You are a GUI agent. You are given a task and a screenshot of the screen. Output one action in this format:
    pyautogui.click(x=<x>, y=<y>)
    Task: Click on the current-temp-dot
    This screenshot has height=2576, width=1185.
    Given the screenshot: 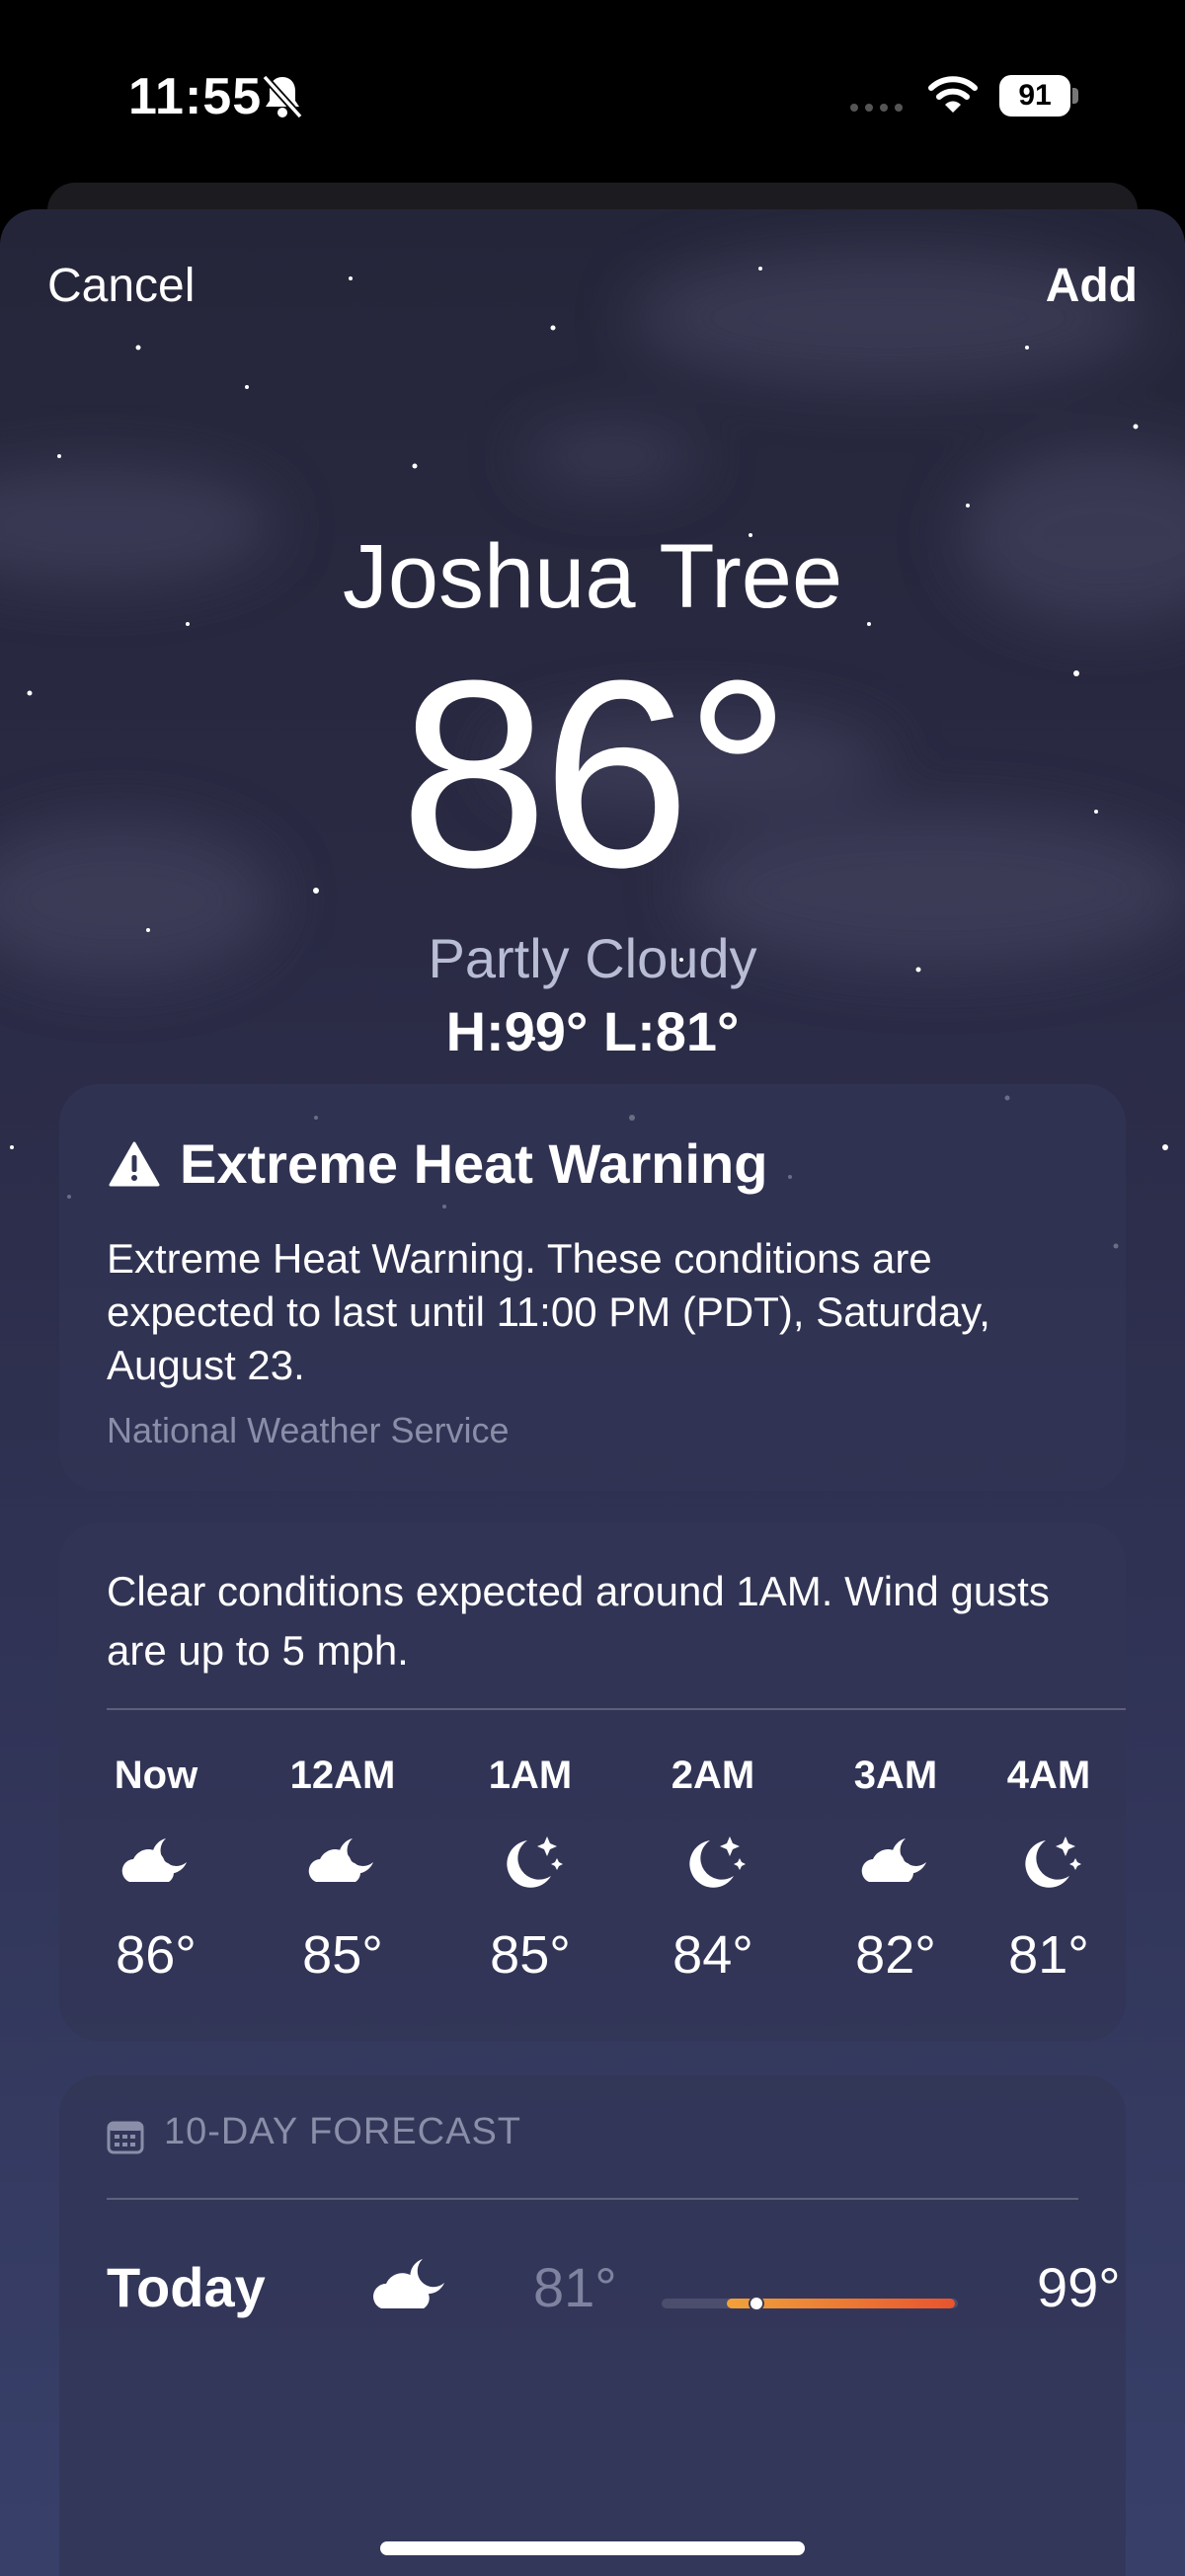 What is the action you would take?
    pyautogui.click(x=757, y=2303)
    